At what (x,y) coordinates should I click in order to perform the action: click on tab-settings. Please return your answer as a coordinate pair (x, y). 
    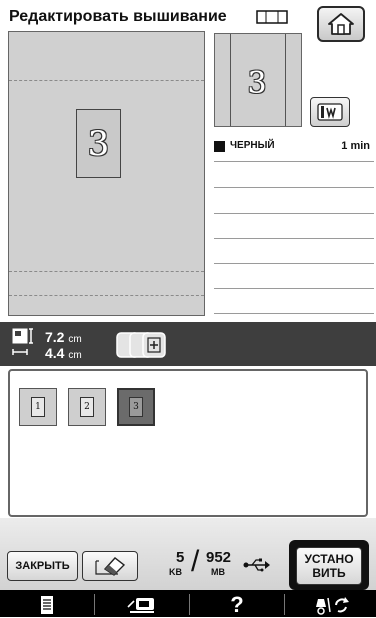
    Looking at the image, I should click on (330, 604).